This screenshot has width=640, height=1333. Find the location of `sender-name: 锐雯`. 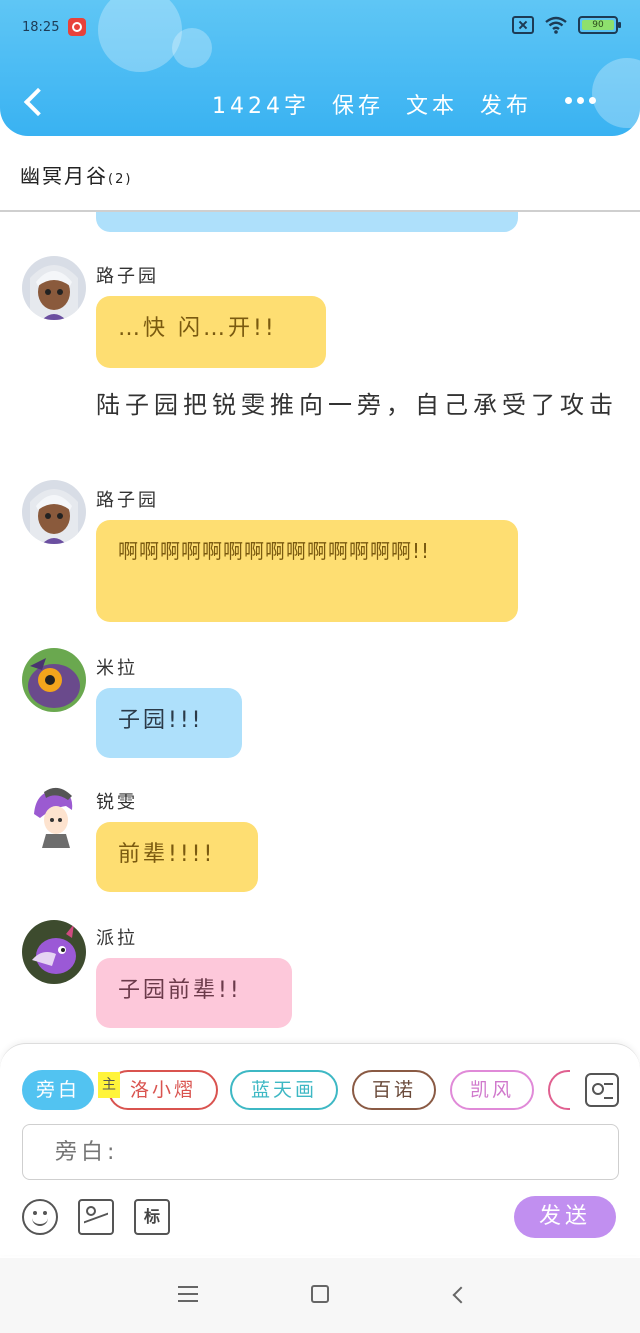

sender-name: 锐雯 is located at coordinates (117, 802).